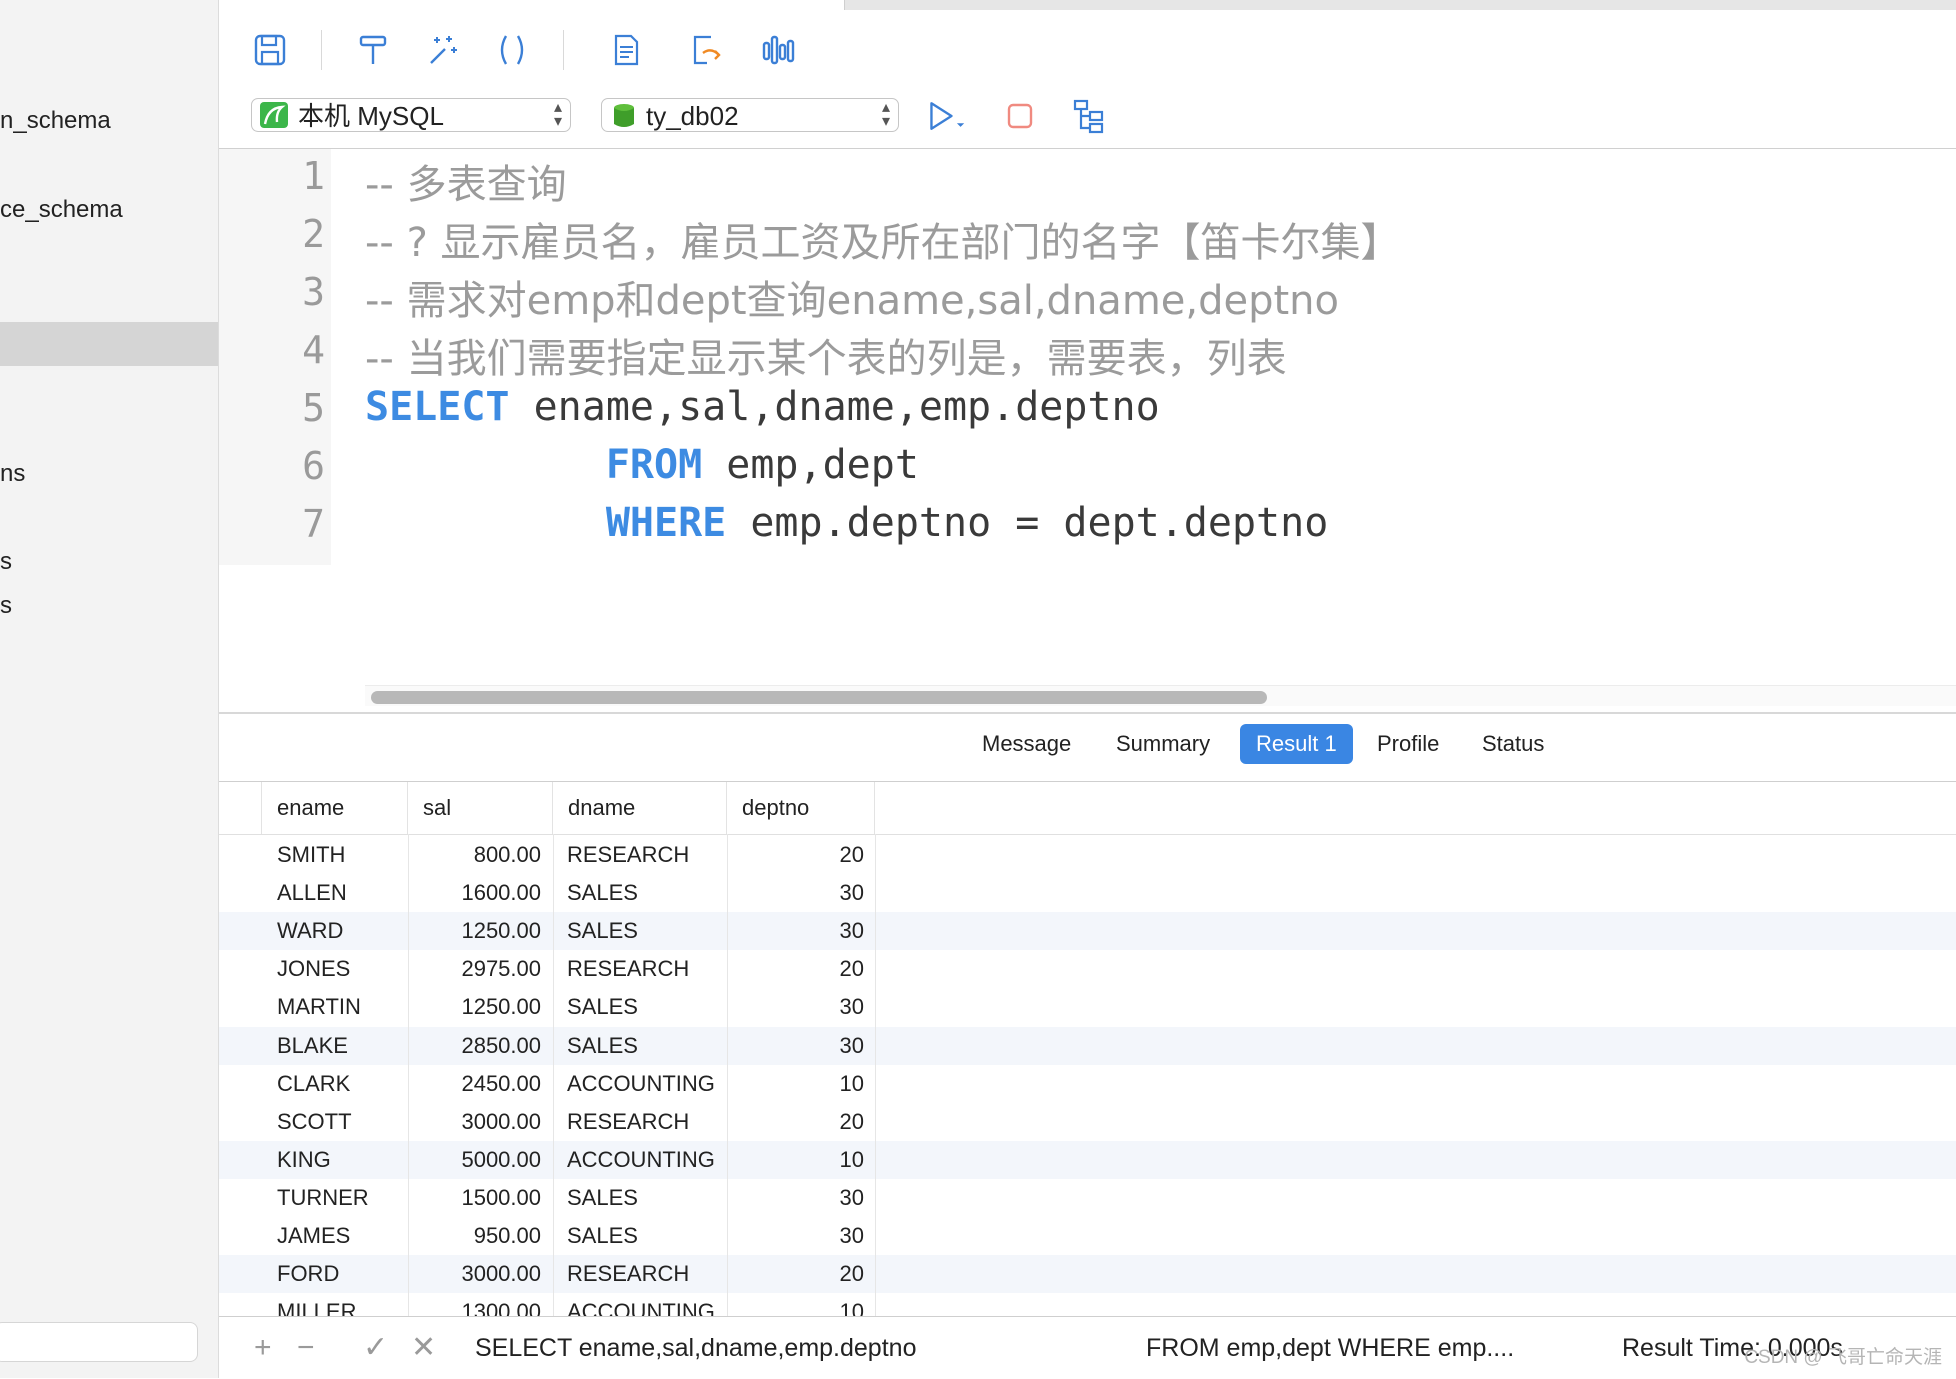 The width and height of the screenshot is (1956, 1379). I want to click on table-row: CLARK 2450.00 ACCOUNTING 10, so click(1087, 1084).